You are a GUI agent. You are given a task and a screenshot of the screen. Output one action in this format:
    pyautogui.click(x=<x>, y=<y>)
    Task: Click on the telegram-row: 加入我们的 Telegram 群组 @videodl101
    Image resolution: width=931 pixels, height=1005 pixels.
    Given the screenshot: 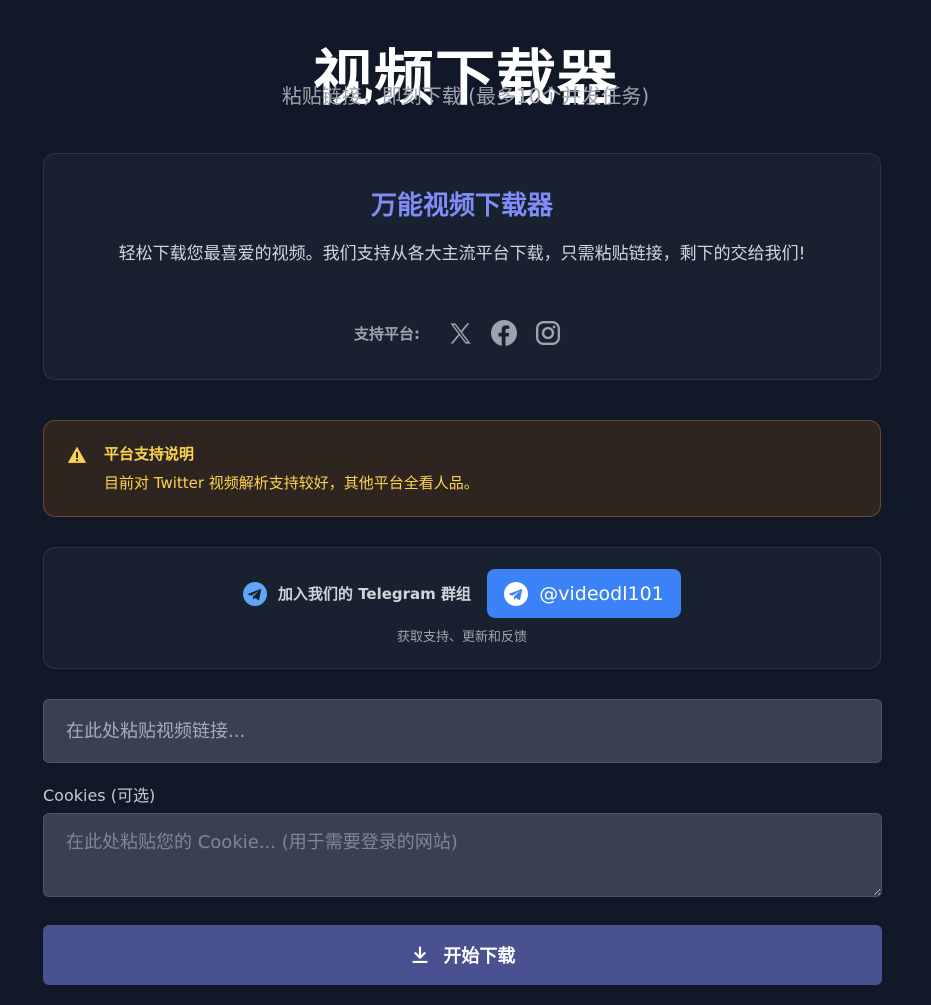 What is the action you would take?
    pyautogui.click(x=462, y=593)
    